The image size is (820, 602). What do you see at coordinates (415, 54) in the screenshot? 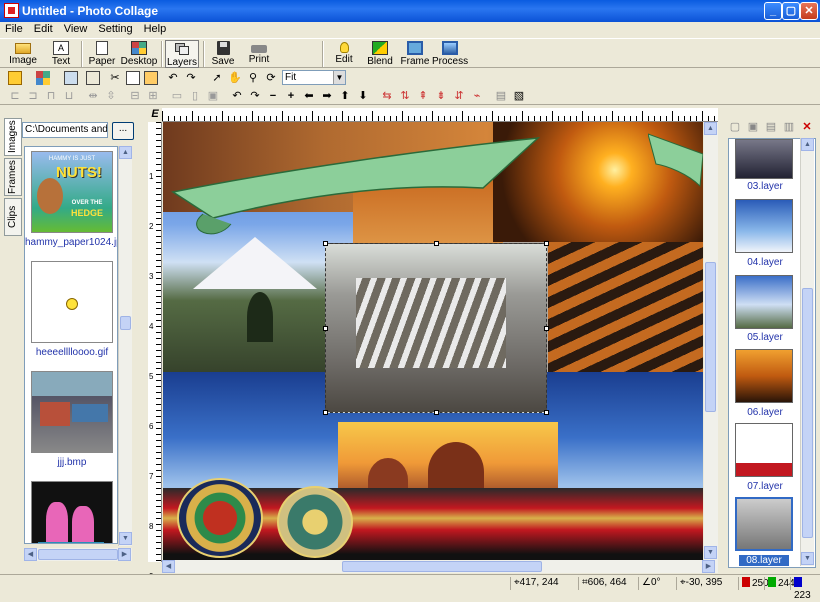
I see `frame-button: Frame` at bounding box center [415, 54].